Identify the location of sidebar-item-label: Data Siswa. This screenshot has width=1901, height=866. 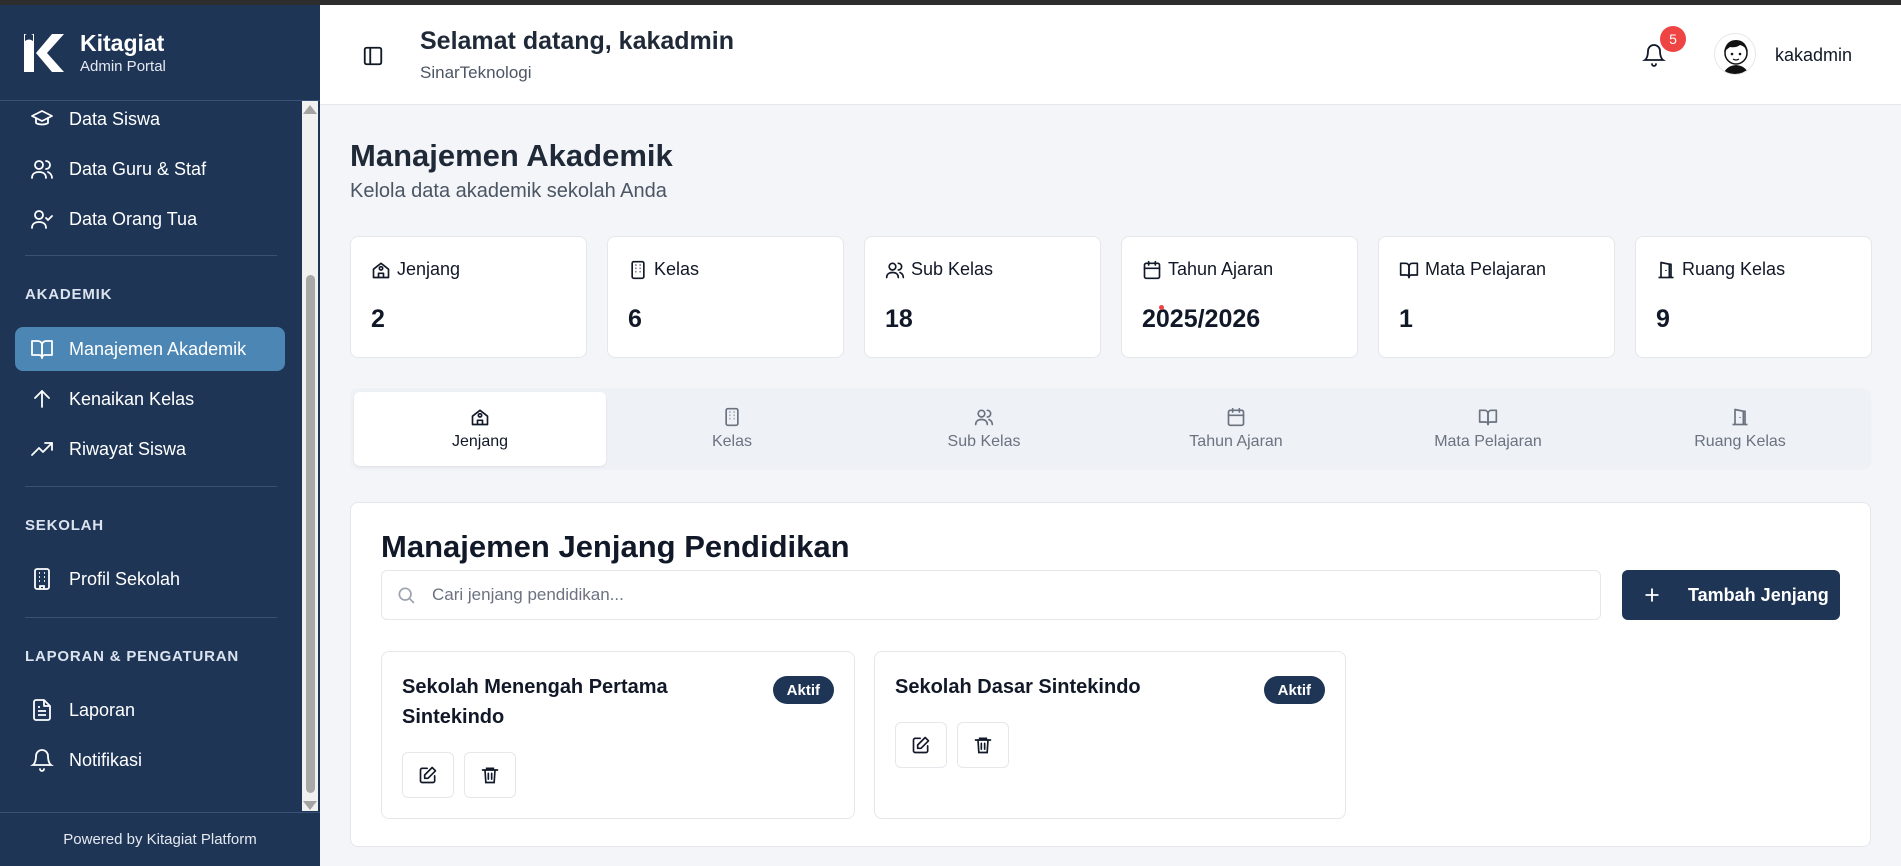
(115, 118).